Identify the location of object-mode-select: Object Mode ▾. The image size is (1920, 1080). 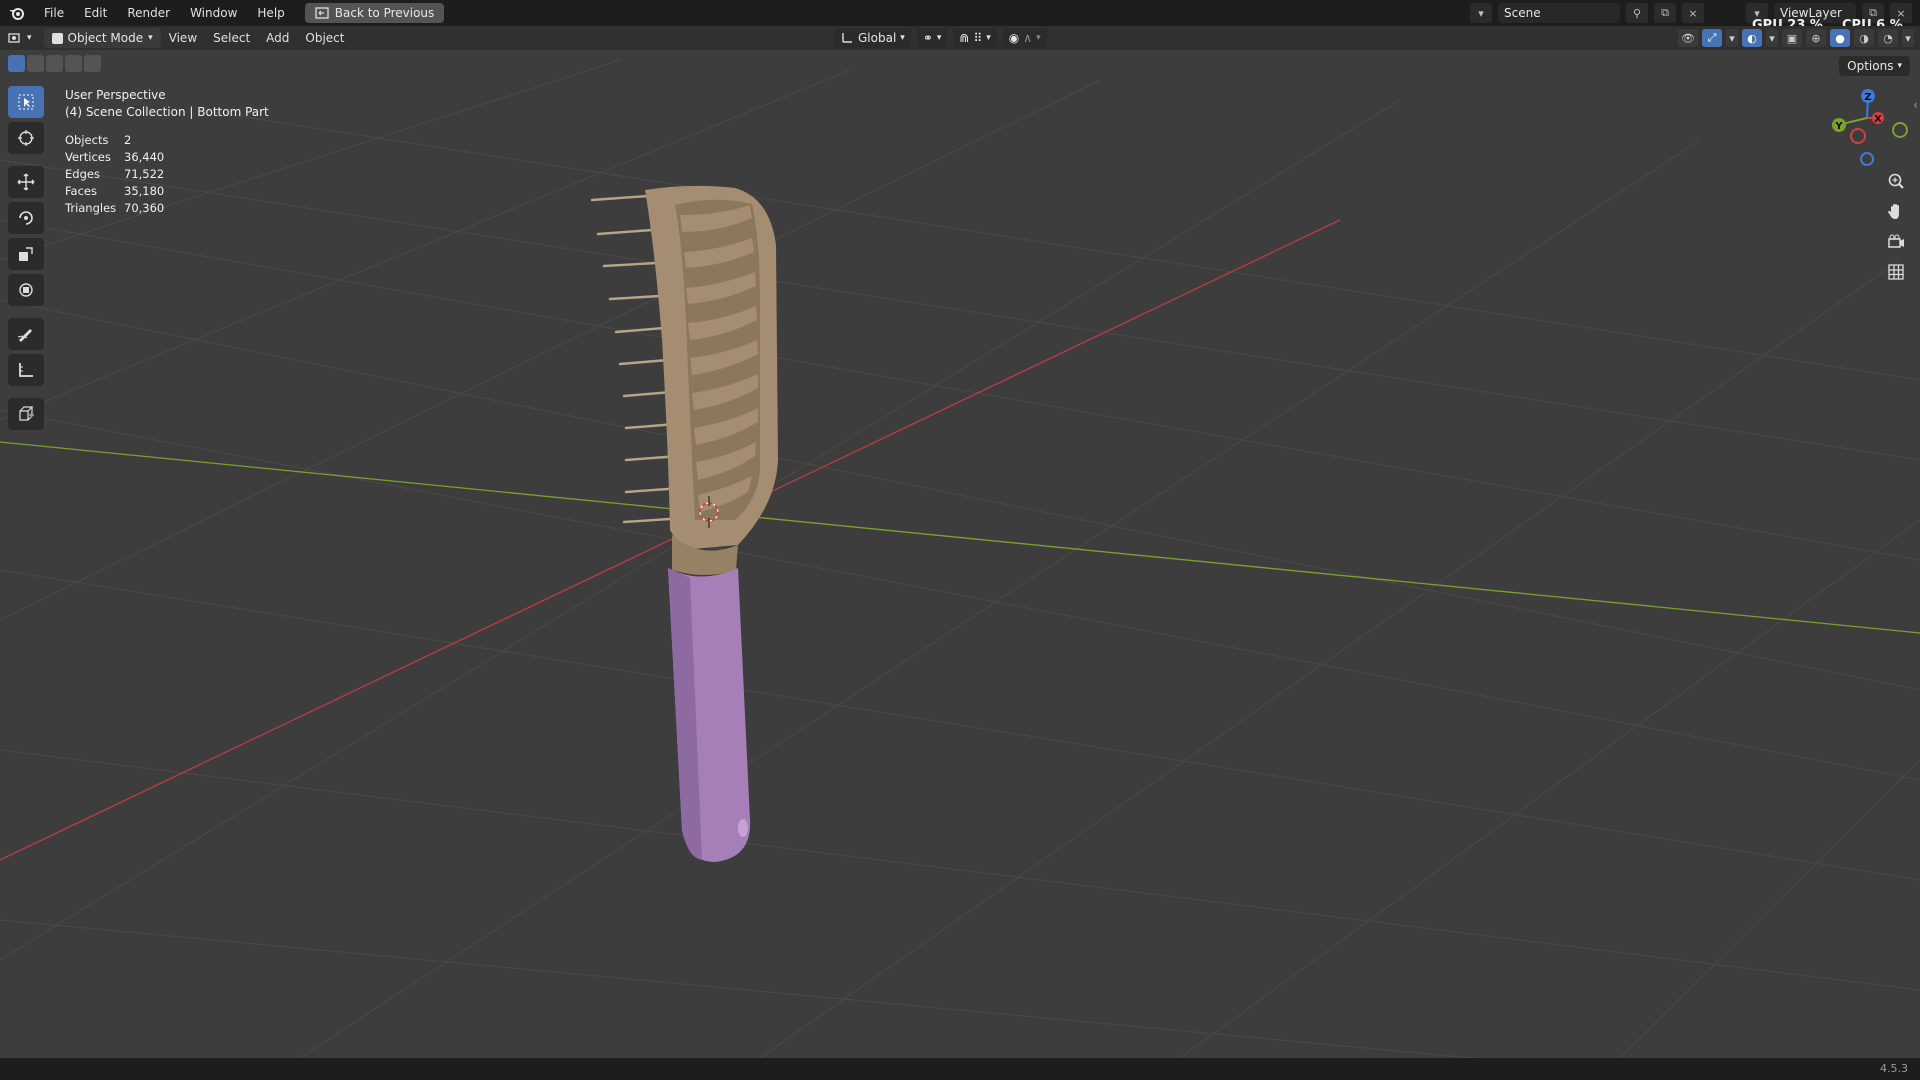
(102, 38).